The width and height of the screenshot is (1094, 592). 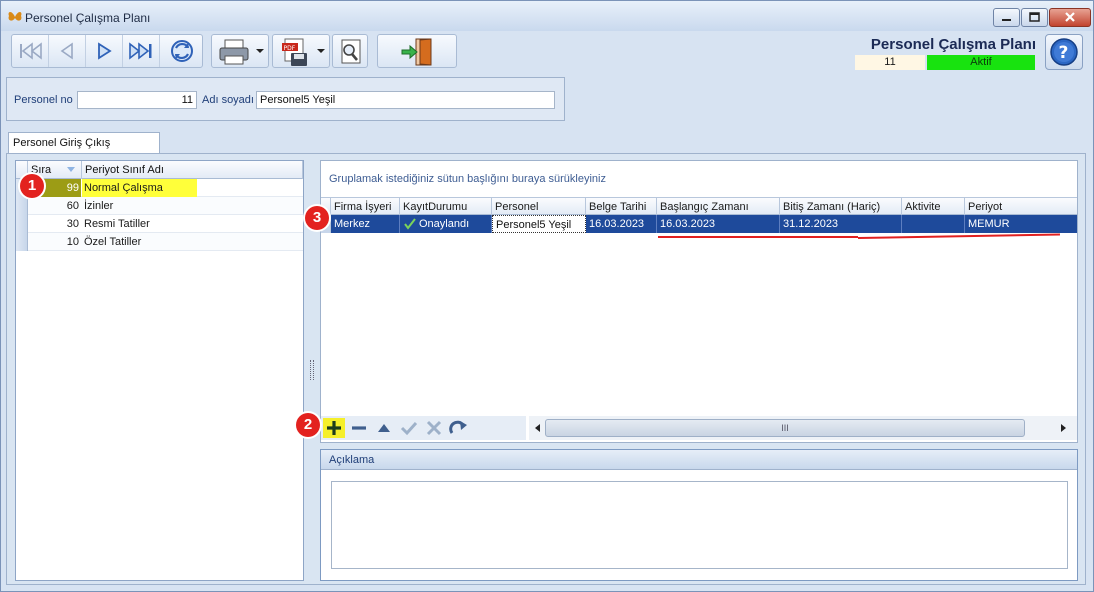 What do you see at coordinates (981, 62) in the screenshot?
I see `status-badge: Aktif` at bounding box center [981, 62].